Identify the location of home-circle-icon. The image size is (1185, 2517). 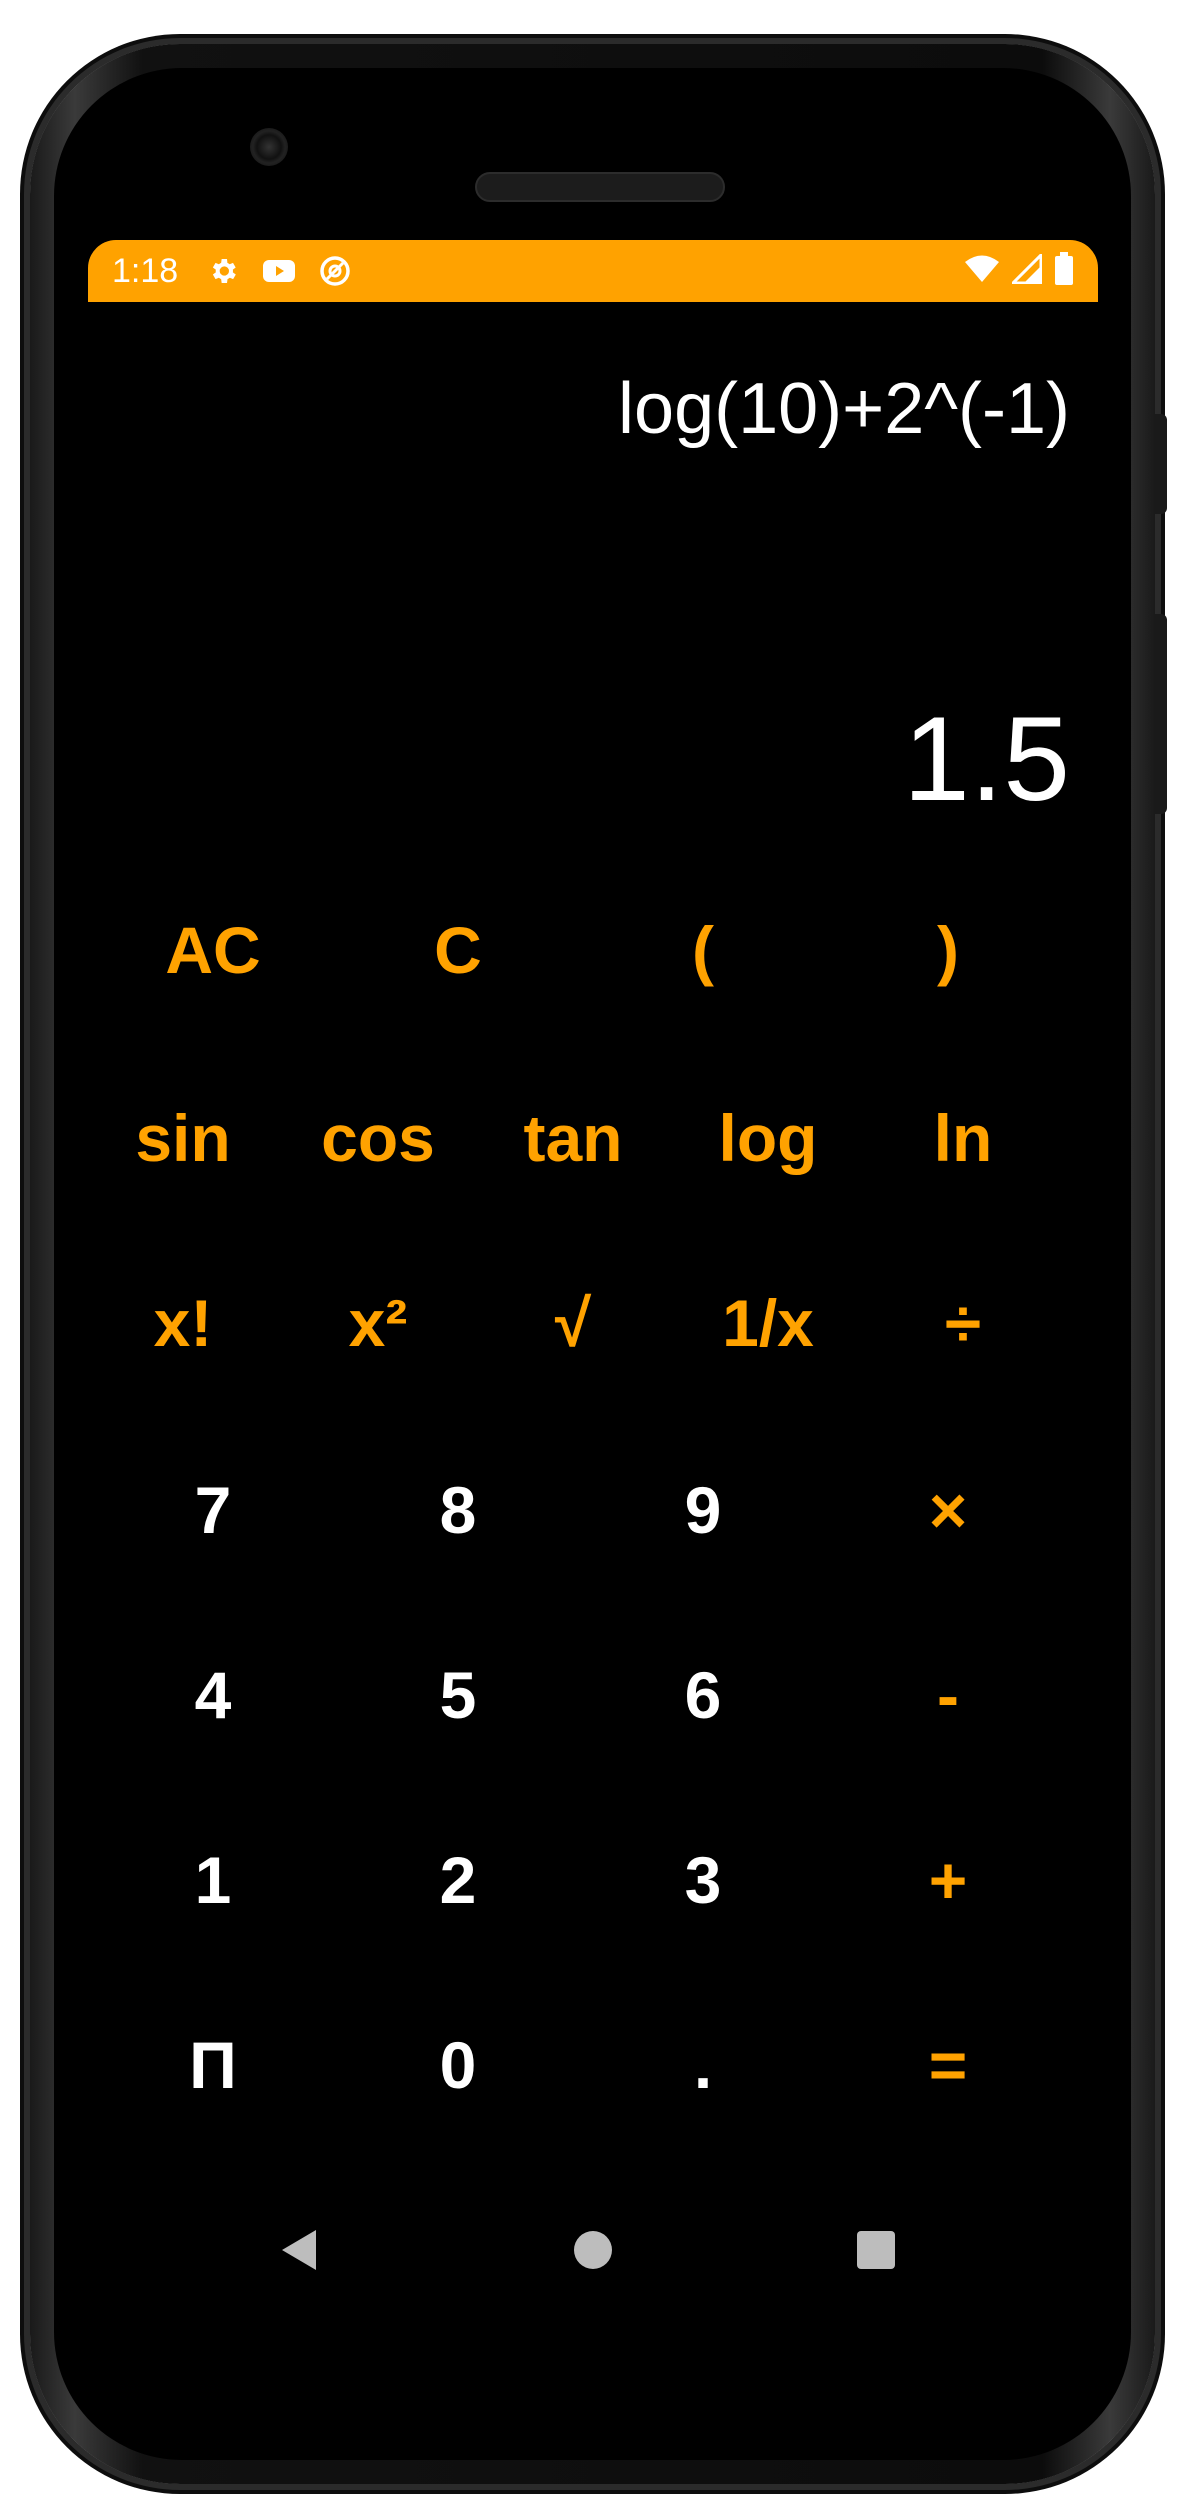
(593, 2250).